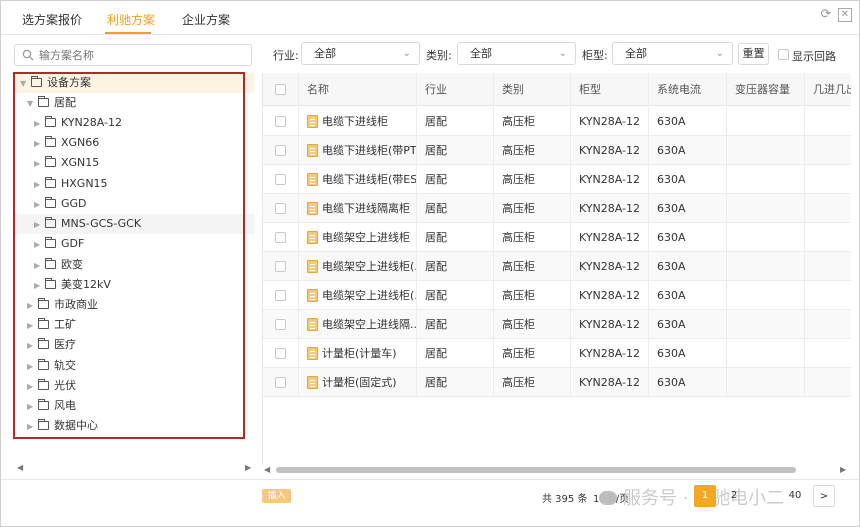  What do you see at coordinates (366, 237) in the screenshot?
I see `row-name-text: 电缆架空上进线柜` at bounding box center [366, 237].